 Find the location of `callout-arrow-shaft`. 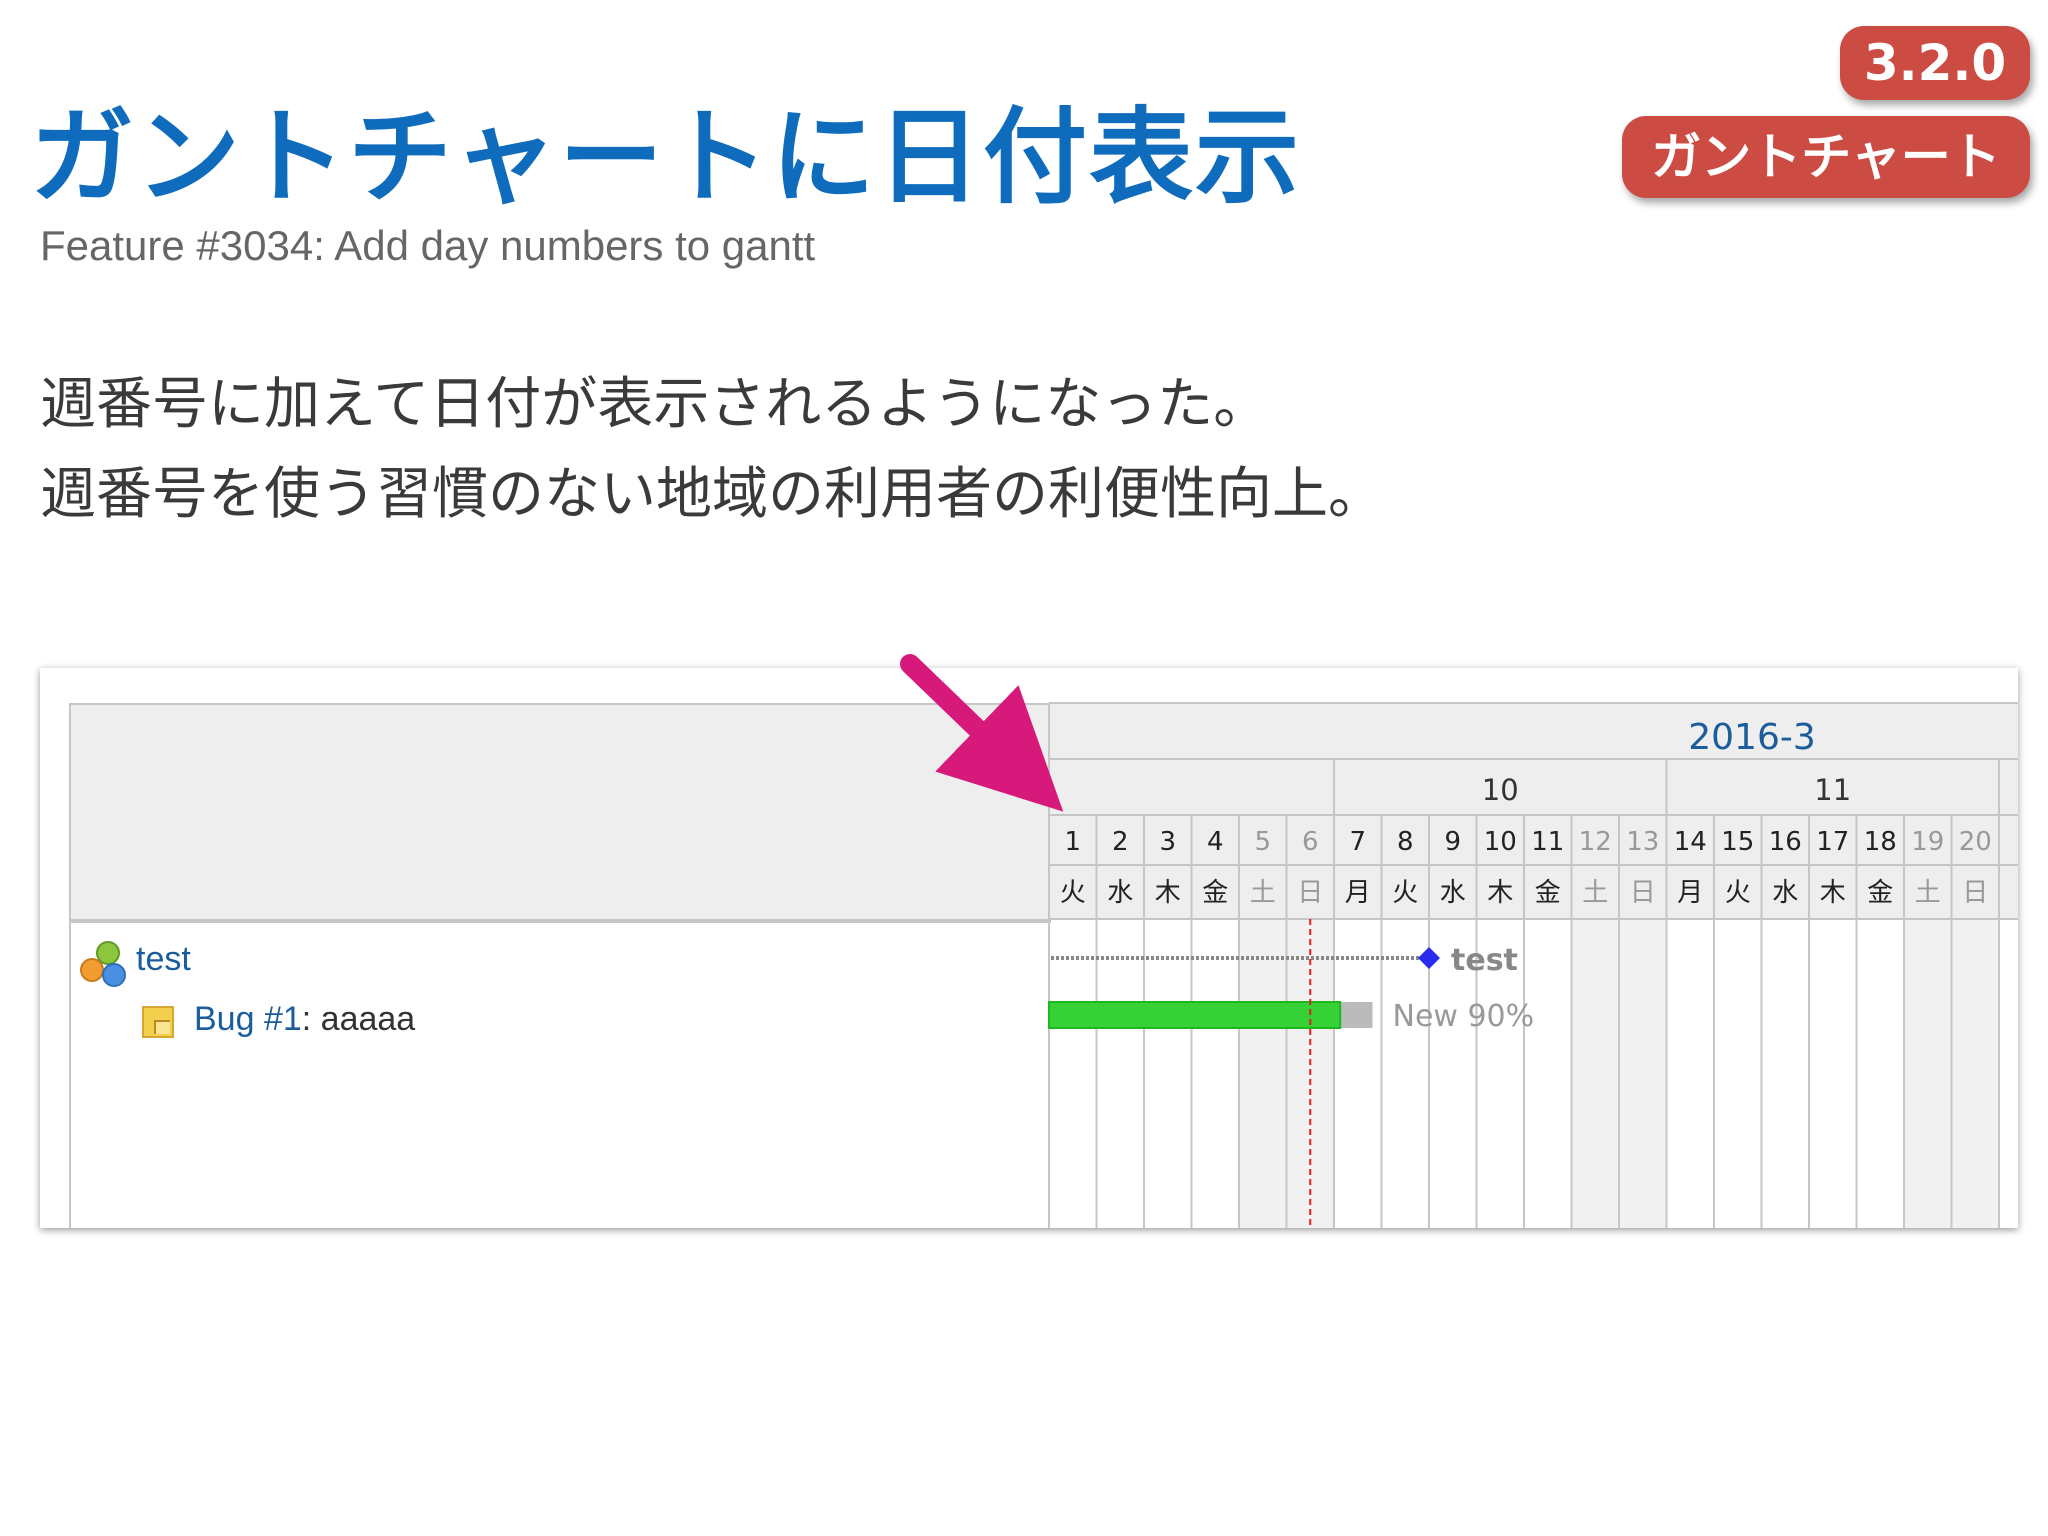

callout-arrow-shaft is located at coordinates (982, 733).